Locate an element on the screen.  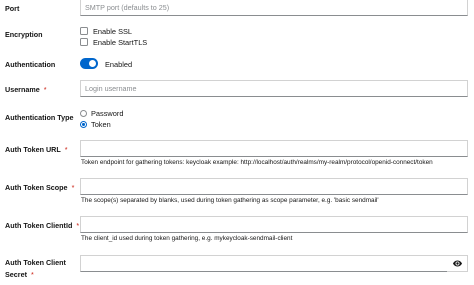
auth-type-label: Authentication Type is located at coordinates (39, 117).